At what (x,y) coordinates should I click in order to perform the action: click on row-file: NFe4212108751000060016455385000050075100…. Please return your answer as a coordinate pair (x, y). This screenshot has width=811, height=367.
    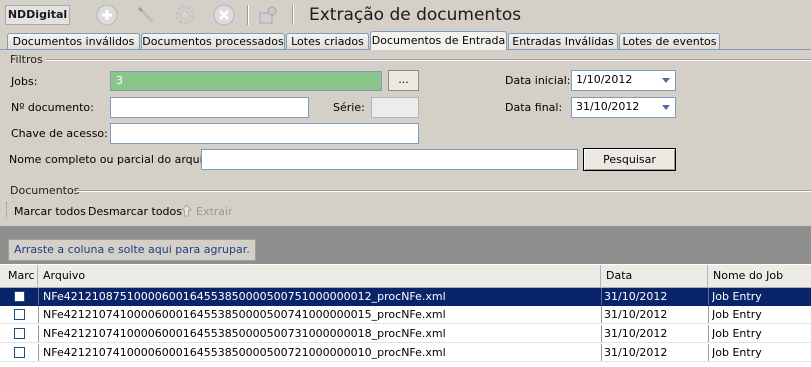
    Looking at the image, I should click on (244, 296).